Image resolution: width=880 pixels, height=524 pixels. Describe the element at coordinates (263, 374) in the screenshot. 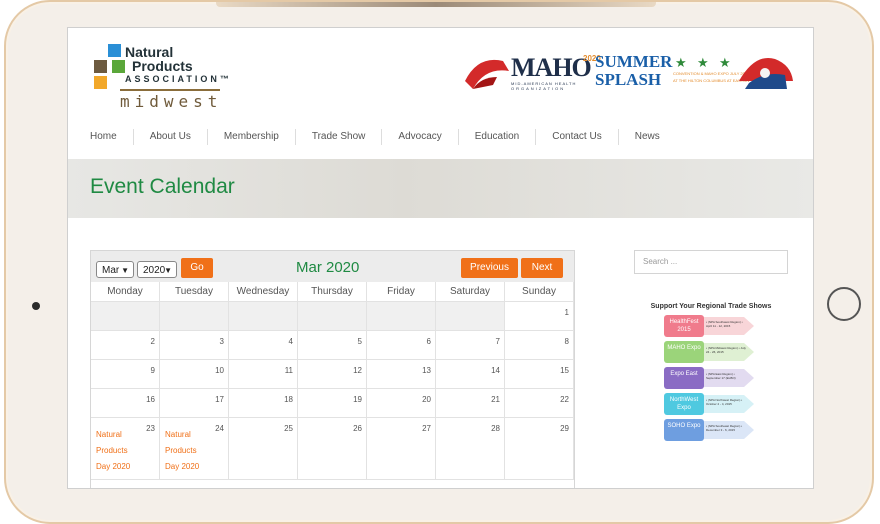

I see `calendar-day: 11` at that location.